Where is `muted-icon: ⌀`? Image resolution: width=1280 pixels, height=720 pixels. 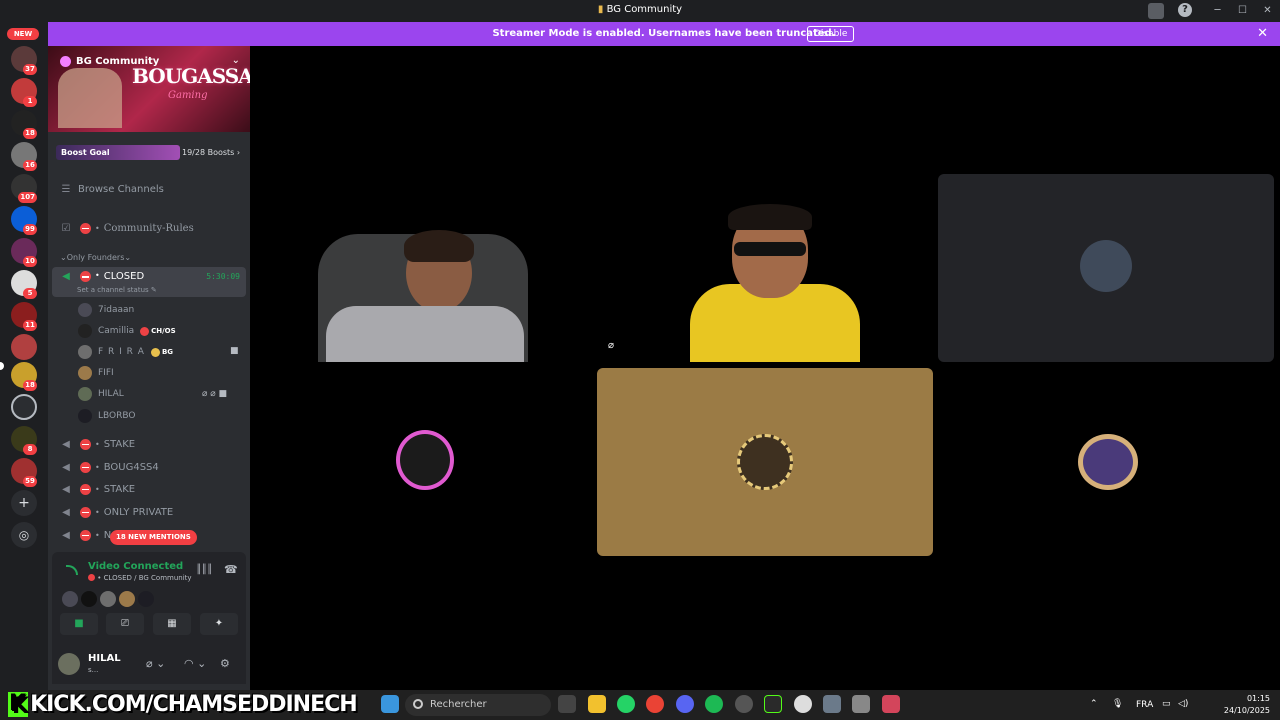 muted-icon: ⌀ is located at coordinates (611, 345).